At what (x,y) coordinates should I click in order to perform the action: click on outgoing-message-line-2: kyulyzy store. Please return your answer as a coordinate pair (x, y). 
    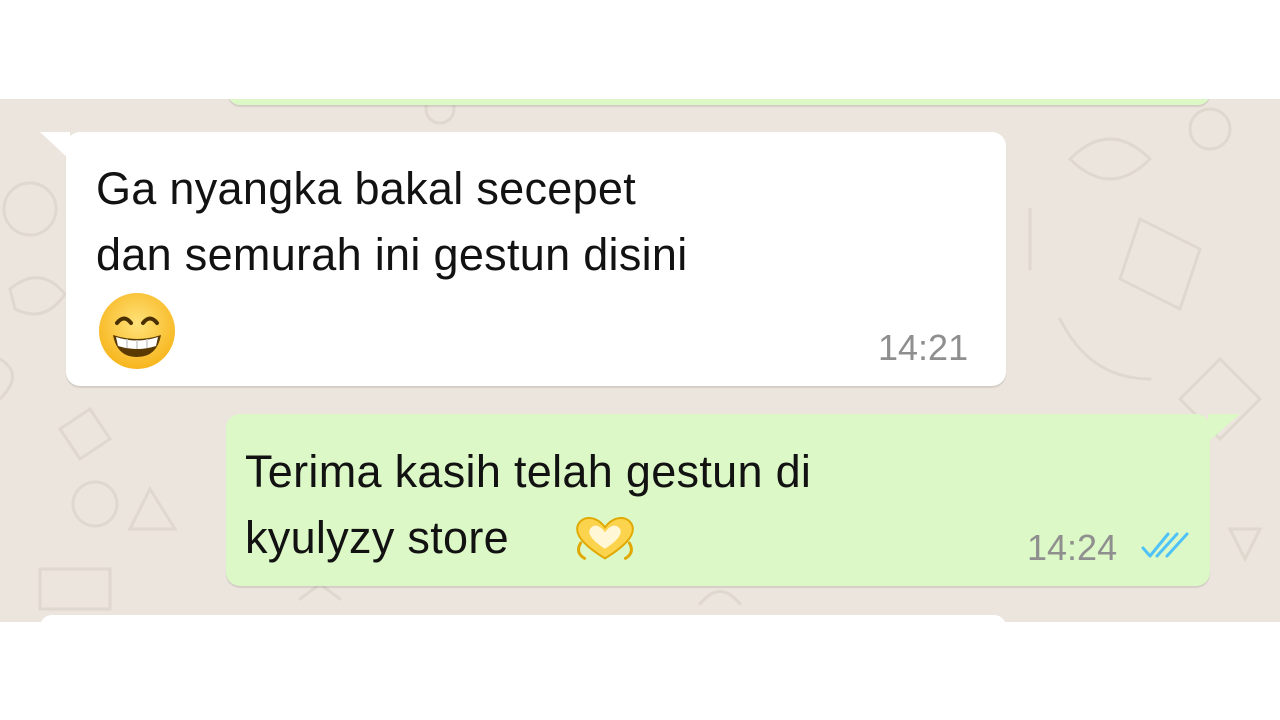
    Looking at the image, I should click on (377, 537).